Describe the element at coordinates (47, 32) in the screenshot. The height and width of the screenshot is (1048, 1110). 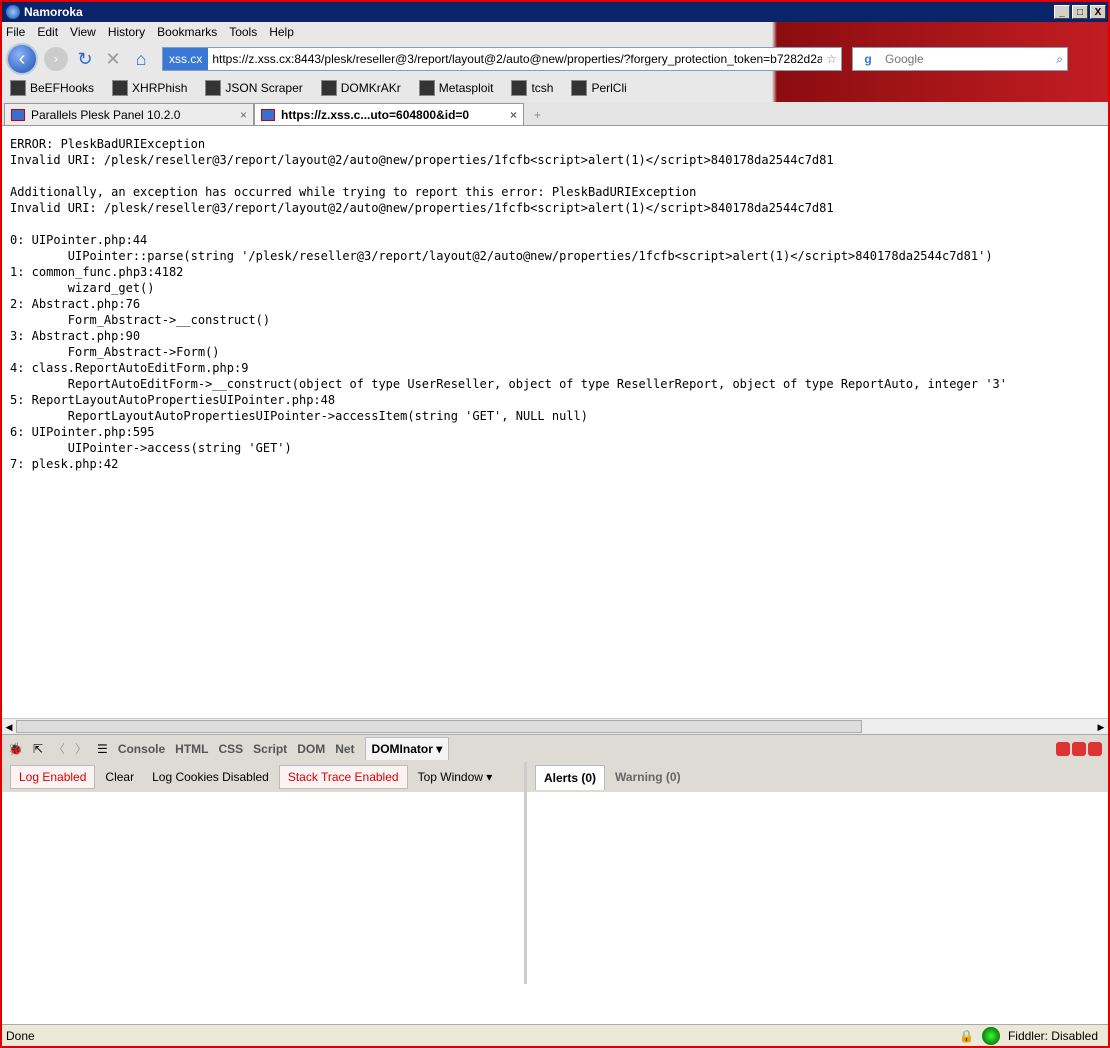
I see `menu-edit: Edit` at that location.